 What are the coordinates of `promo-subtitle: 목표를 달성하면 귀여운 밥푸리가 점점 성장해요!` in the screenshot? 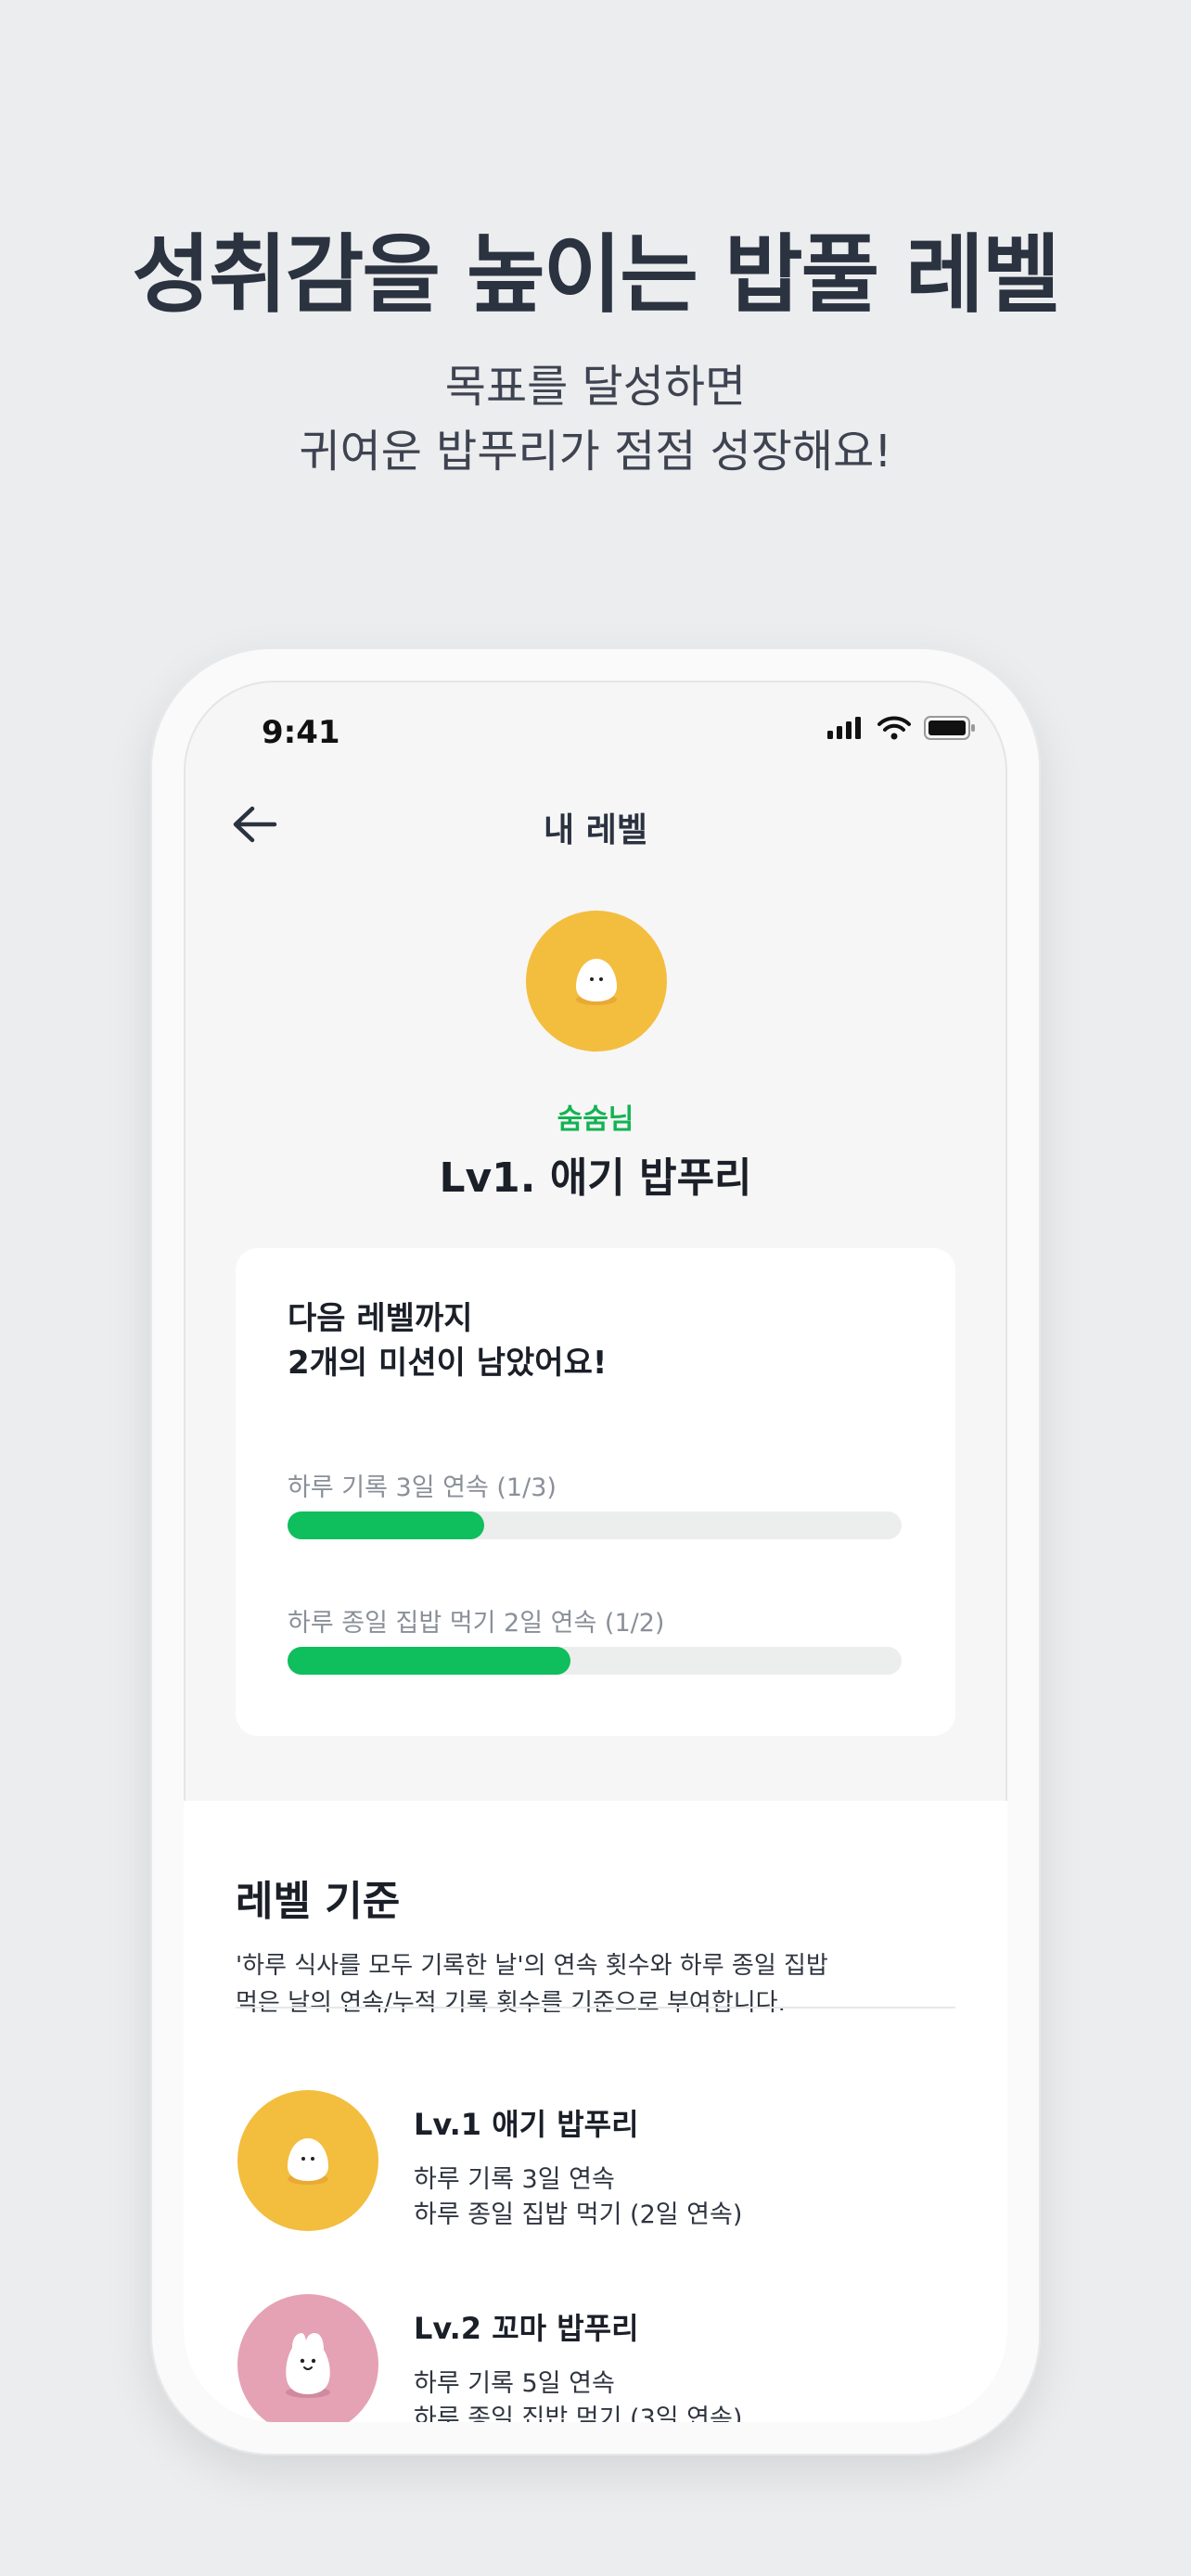 It's located at (595, 419).